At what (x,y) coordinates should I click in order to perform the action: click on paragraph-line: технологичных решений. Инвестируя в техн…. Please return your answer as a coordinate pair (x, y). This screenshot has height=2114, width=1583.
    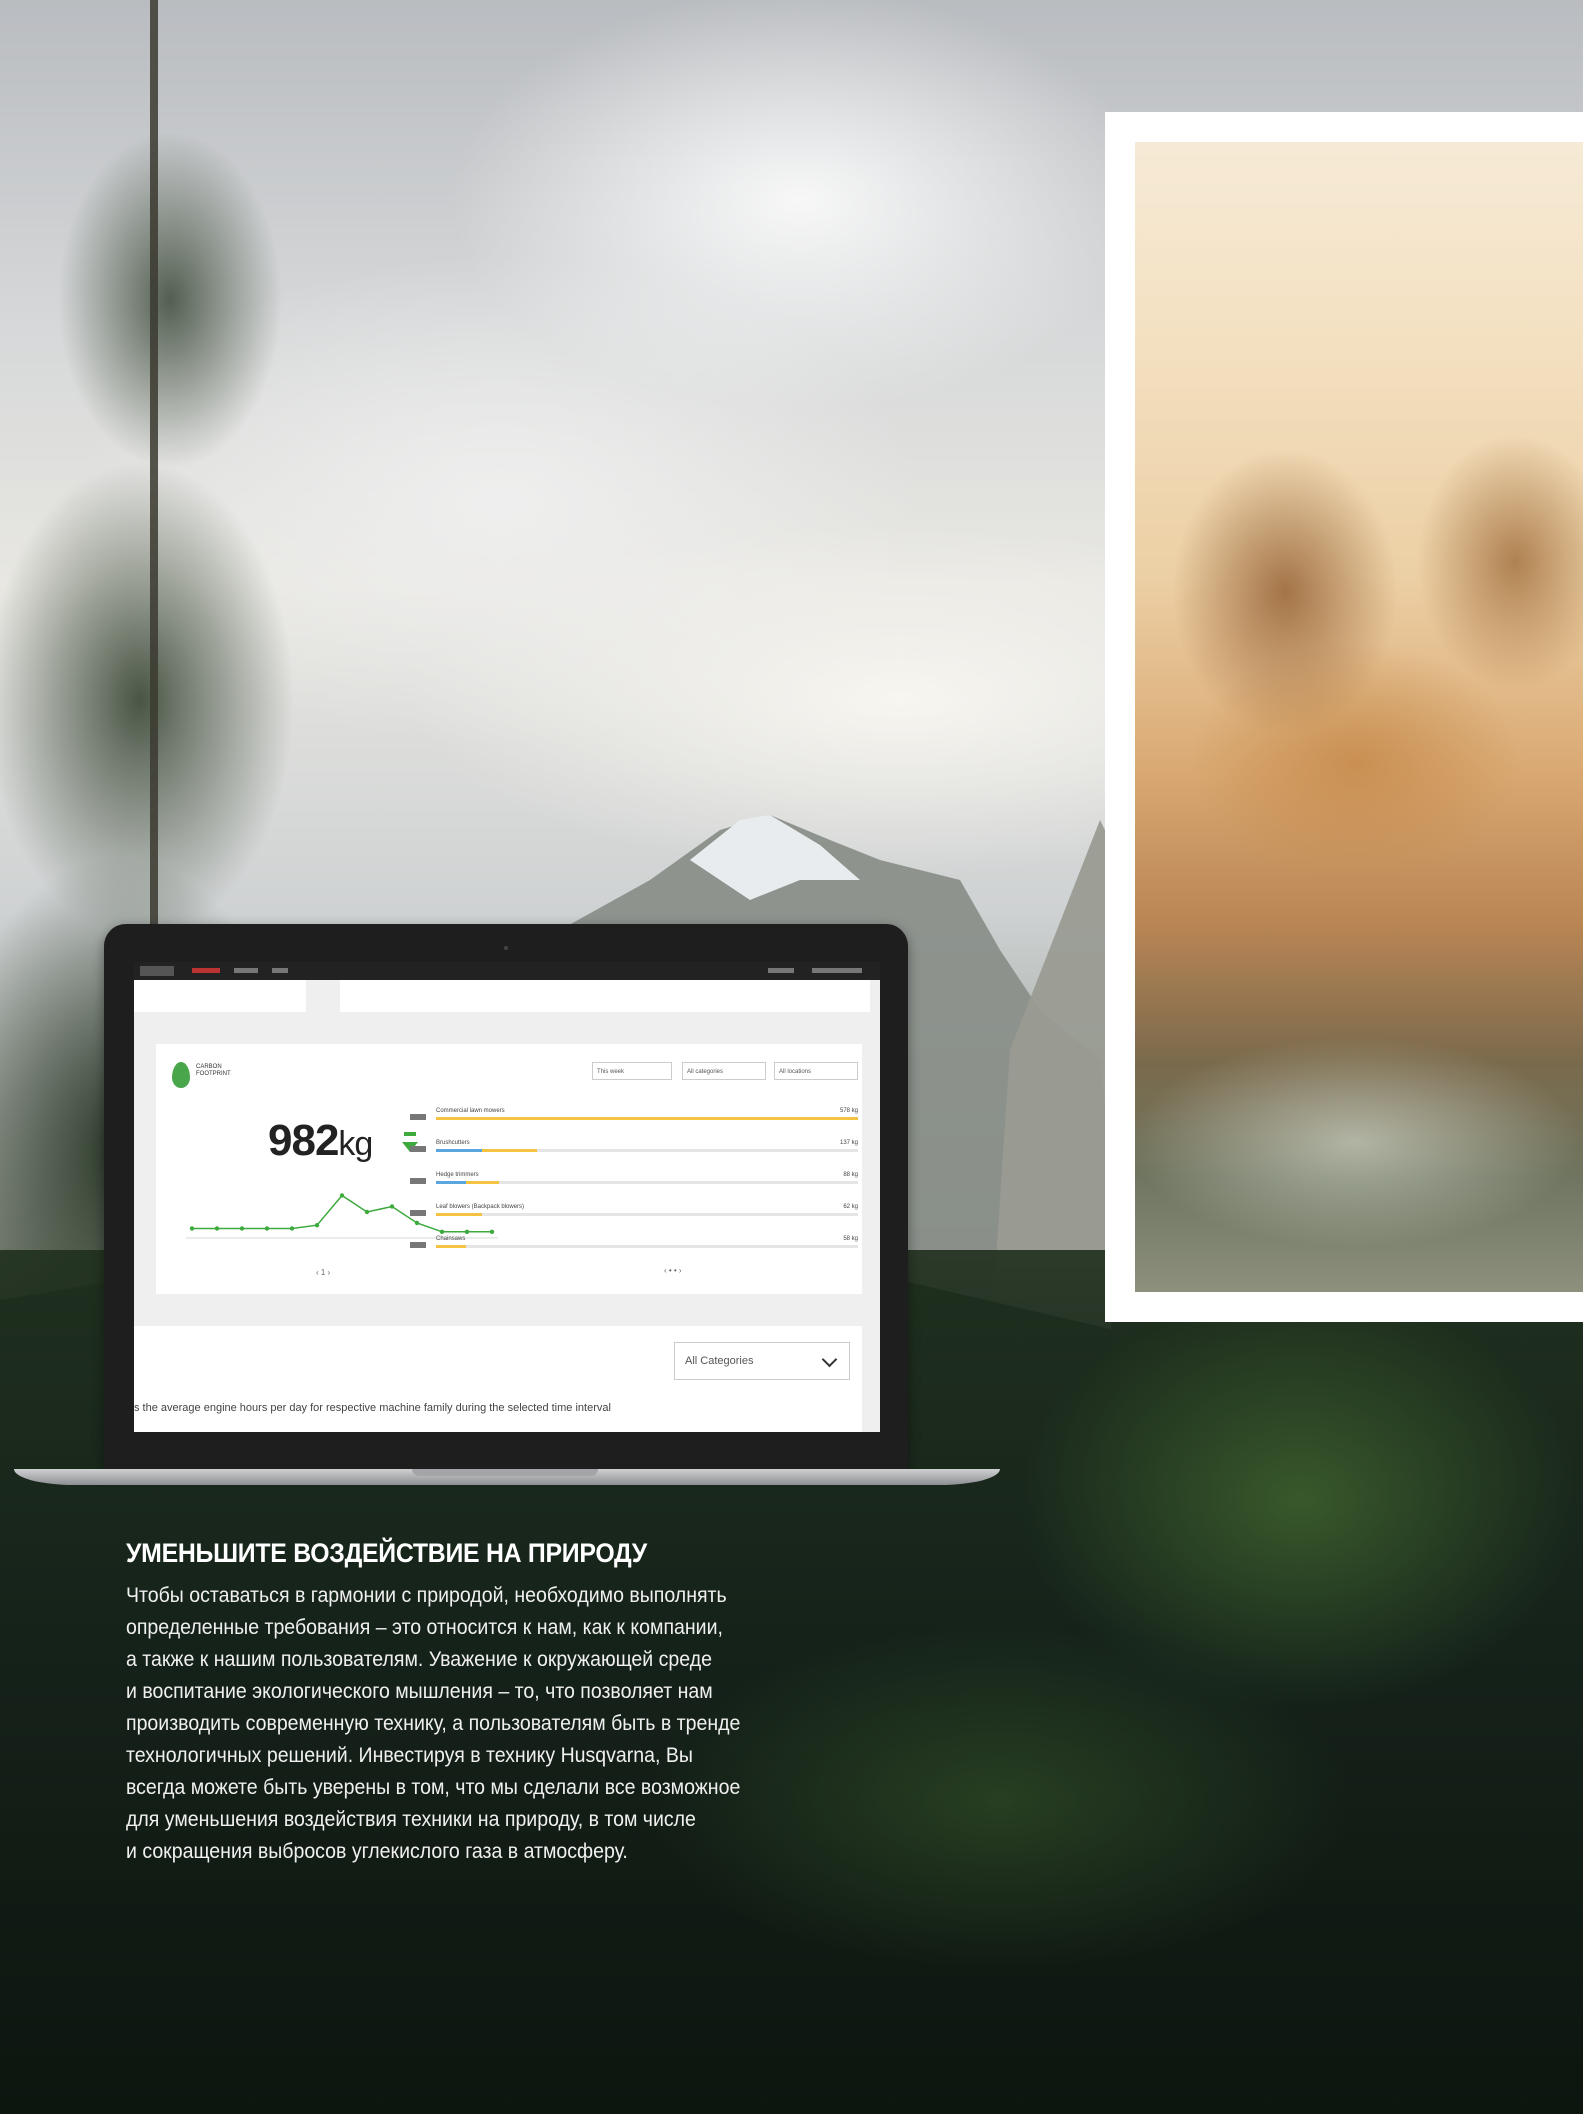
    Looking at the image, I should click on (409, 1755).